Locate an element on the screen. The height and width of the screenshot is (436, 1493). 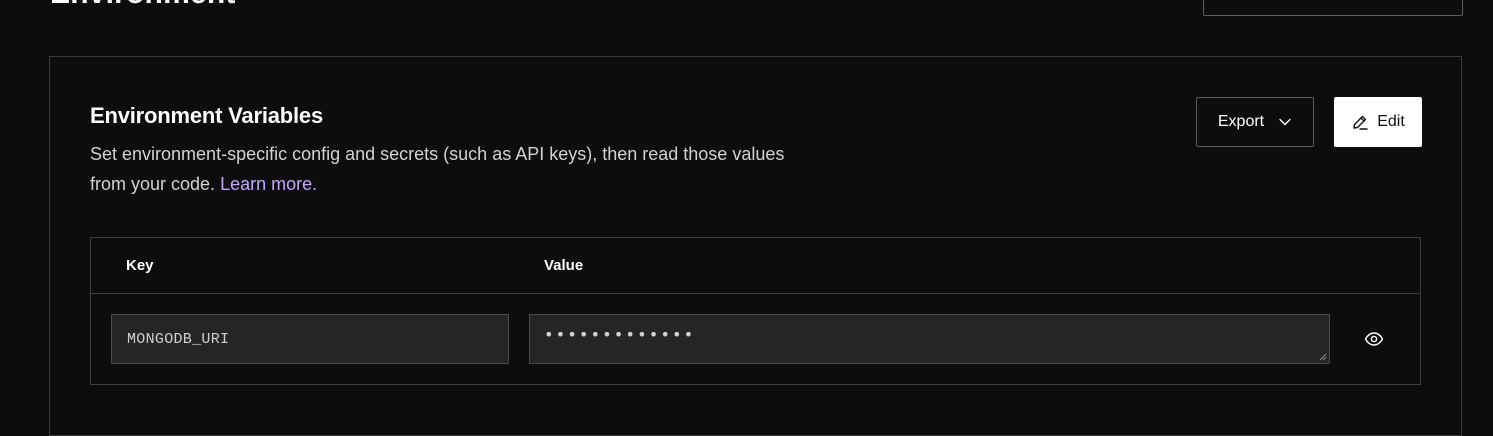
resize-grip-icon is located at coordinates (1323, 357).